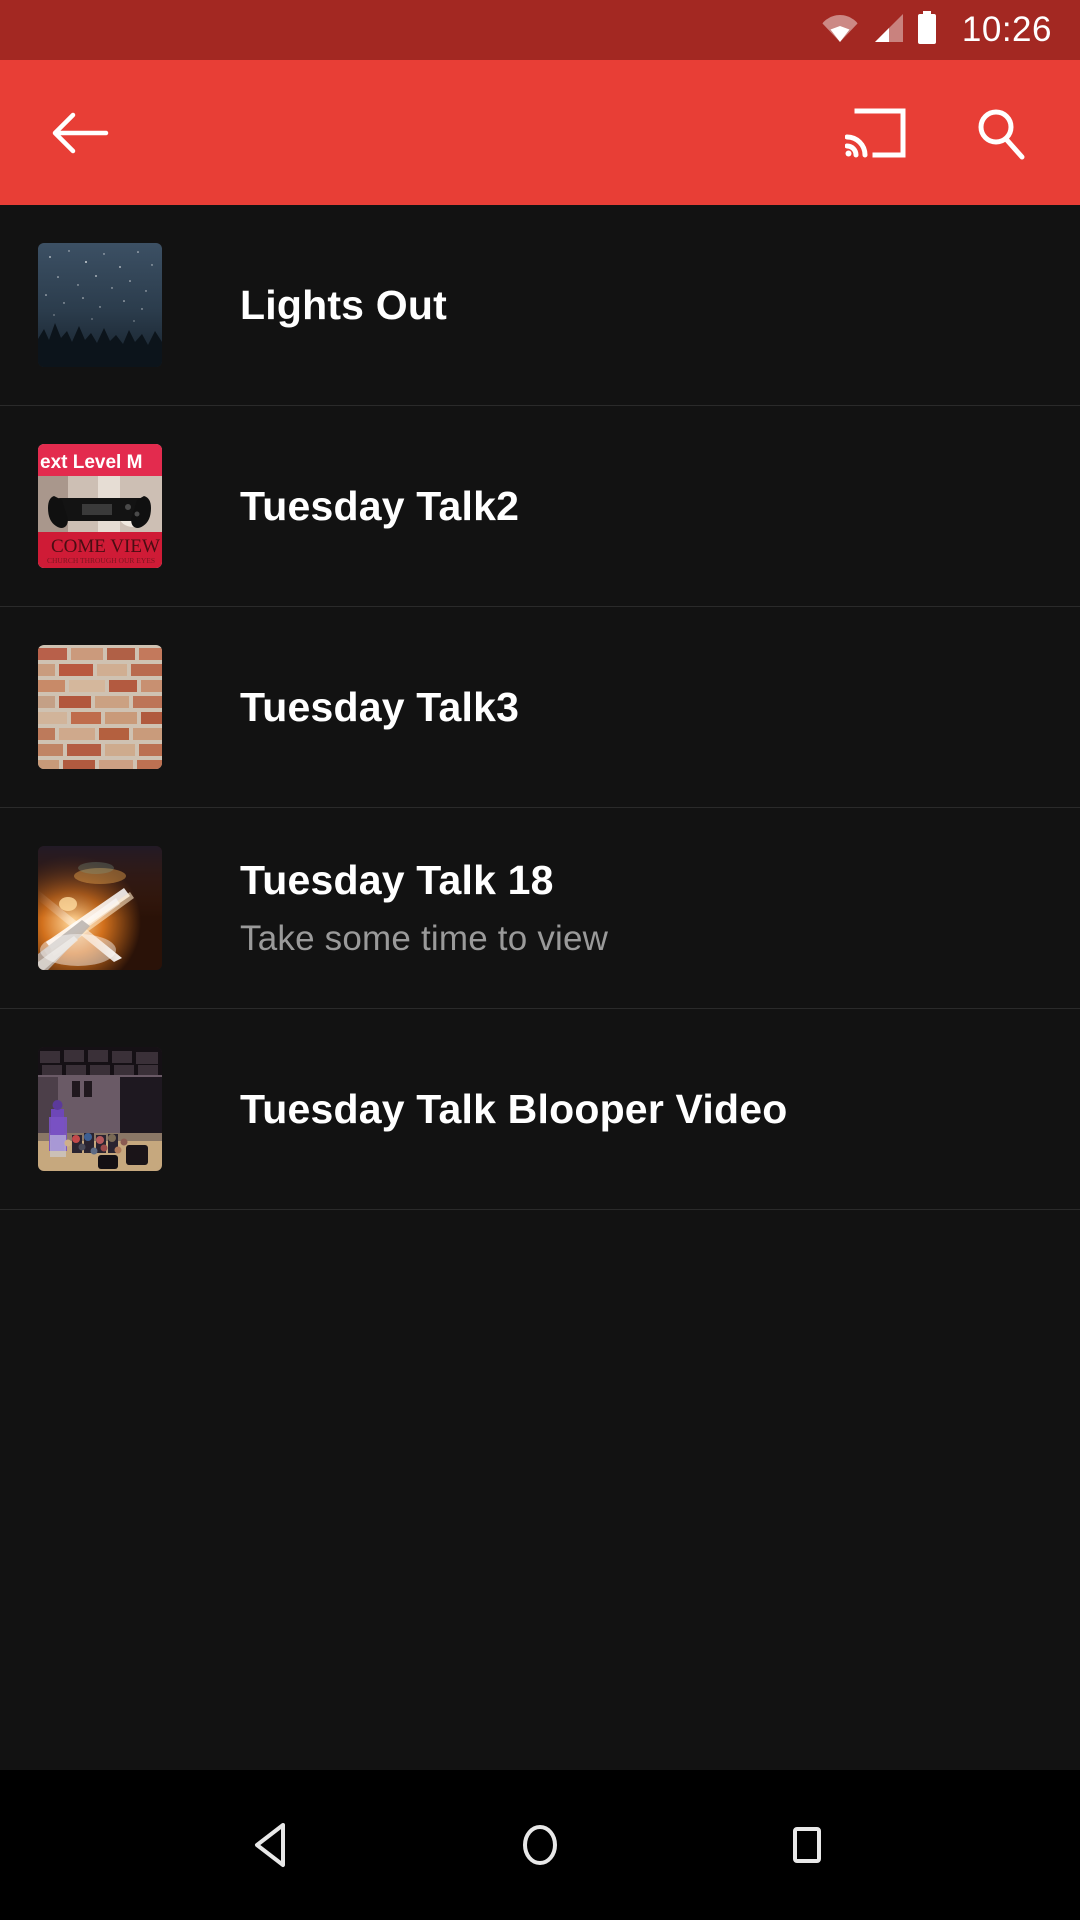  What do you see at coordinates (540, 305) in the screenshot?
I see `list-item: Lights Out` at bounding box center [540, 305].